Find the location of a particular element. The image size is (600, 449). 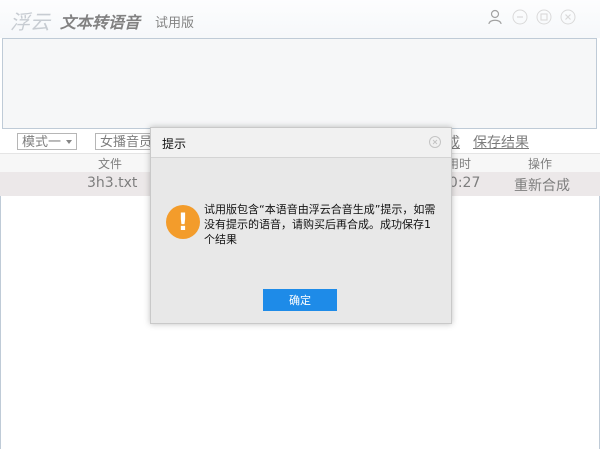

ok-button: 确定 is located at coordinates (300, 300).